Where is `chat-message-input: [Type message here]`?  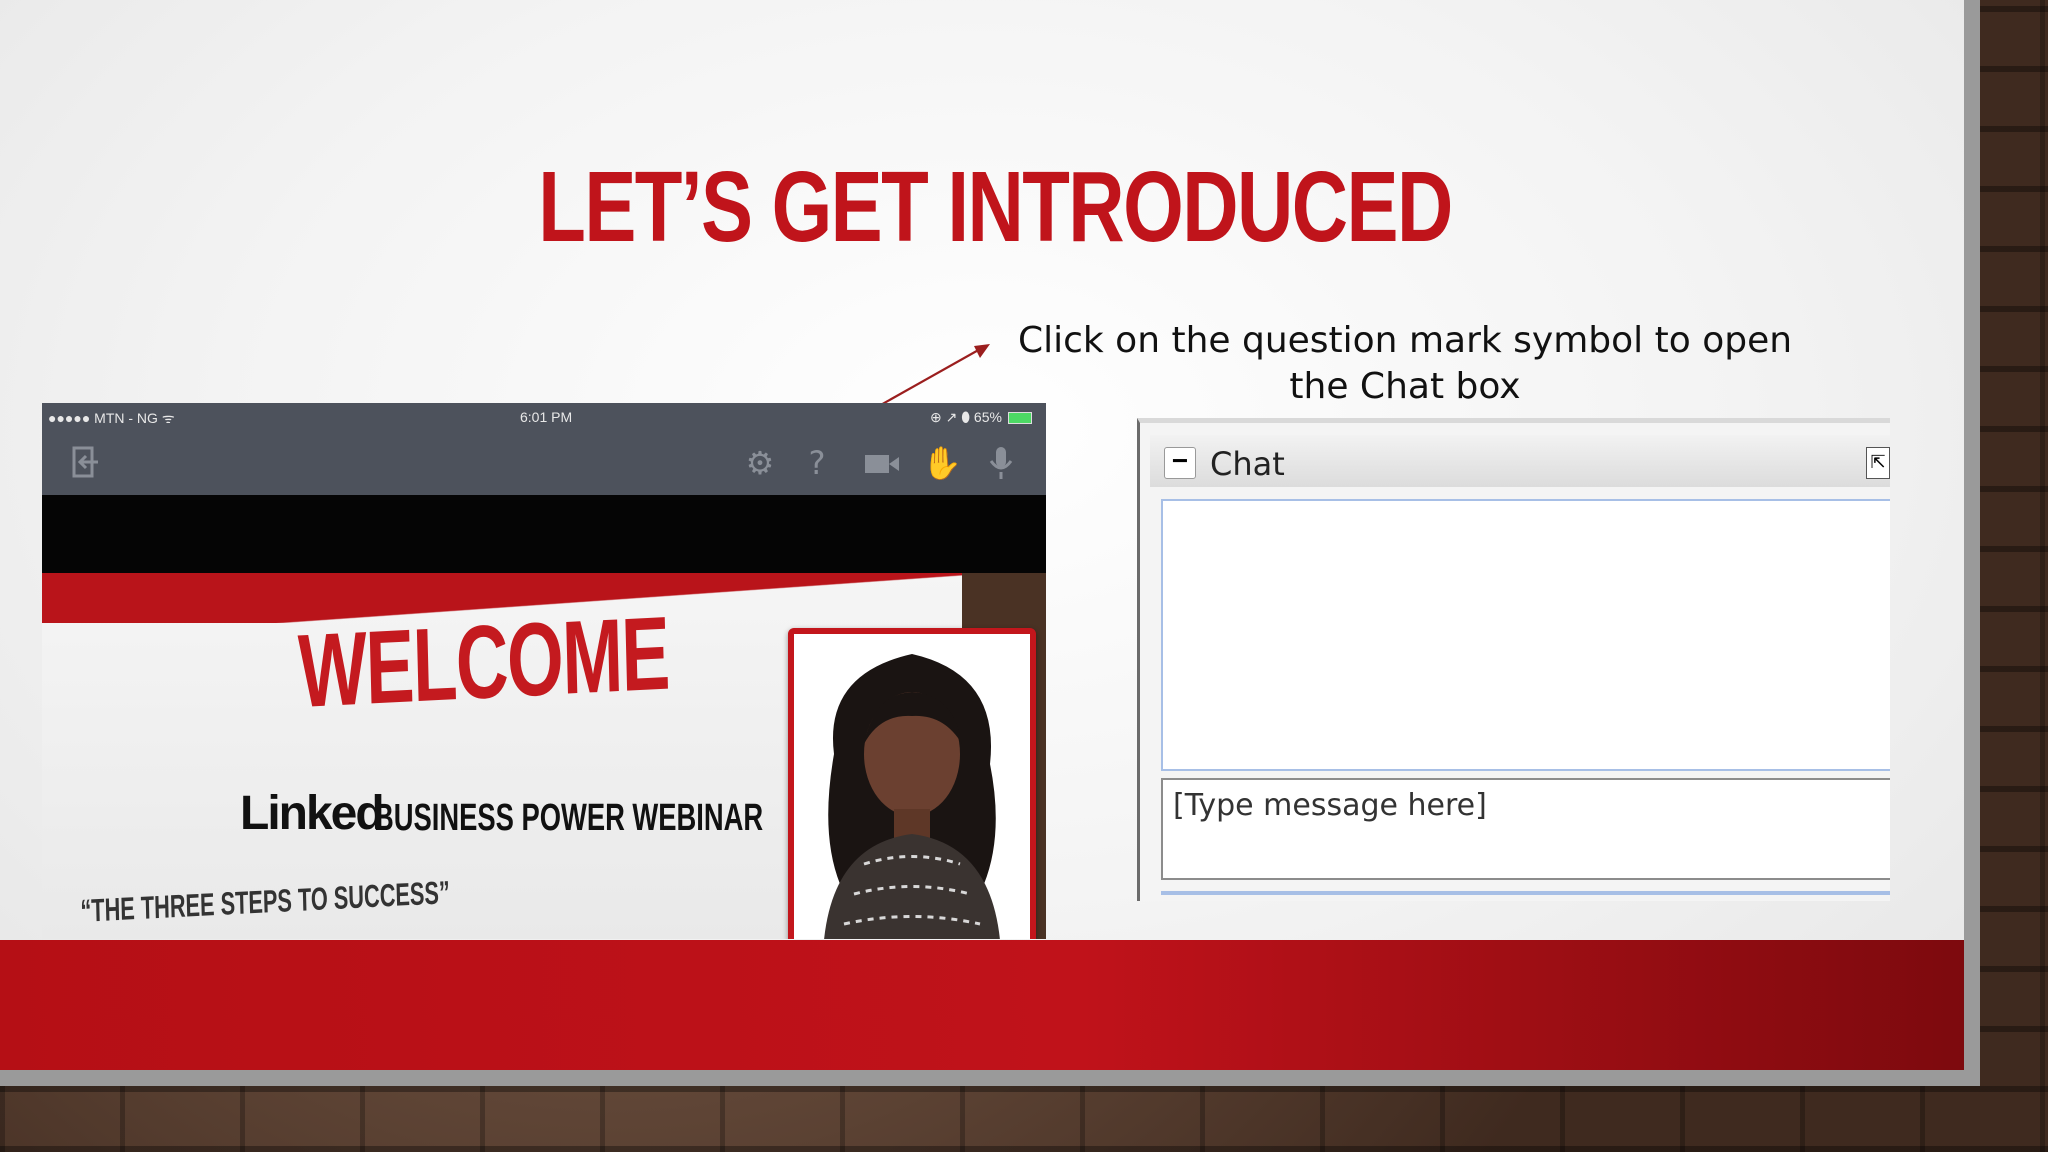
chat-message-input: [Type message here] is located at coordinates (1525, 829).